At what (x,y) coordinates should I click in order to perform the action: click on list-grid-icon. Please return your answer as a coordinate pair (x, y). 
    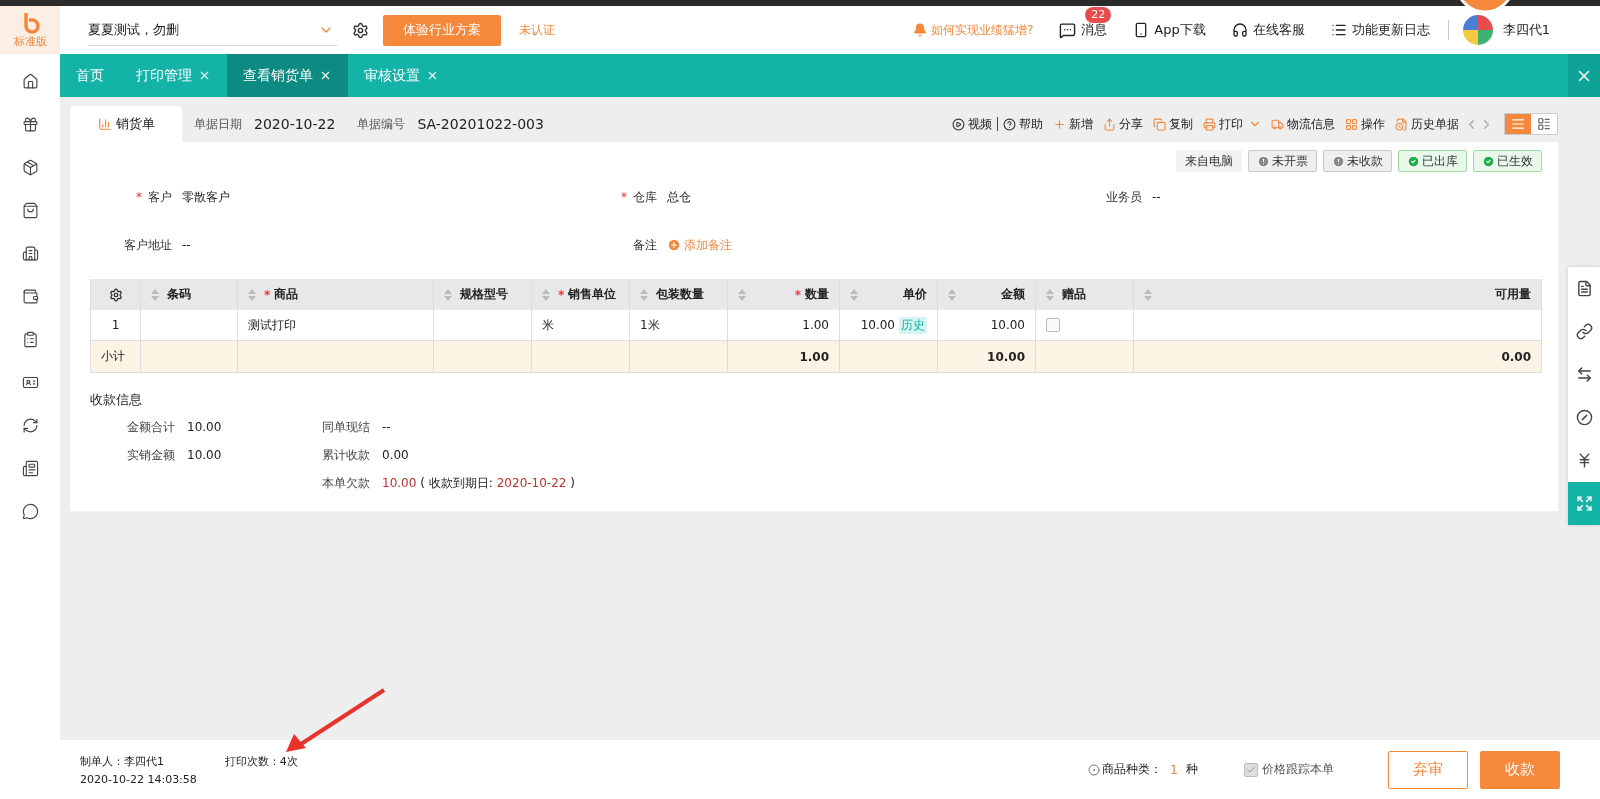
    Looking at the image, I should click on (1544, 124).